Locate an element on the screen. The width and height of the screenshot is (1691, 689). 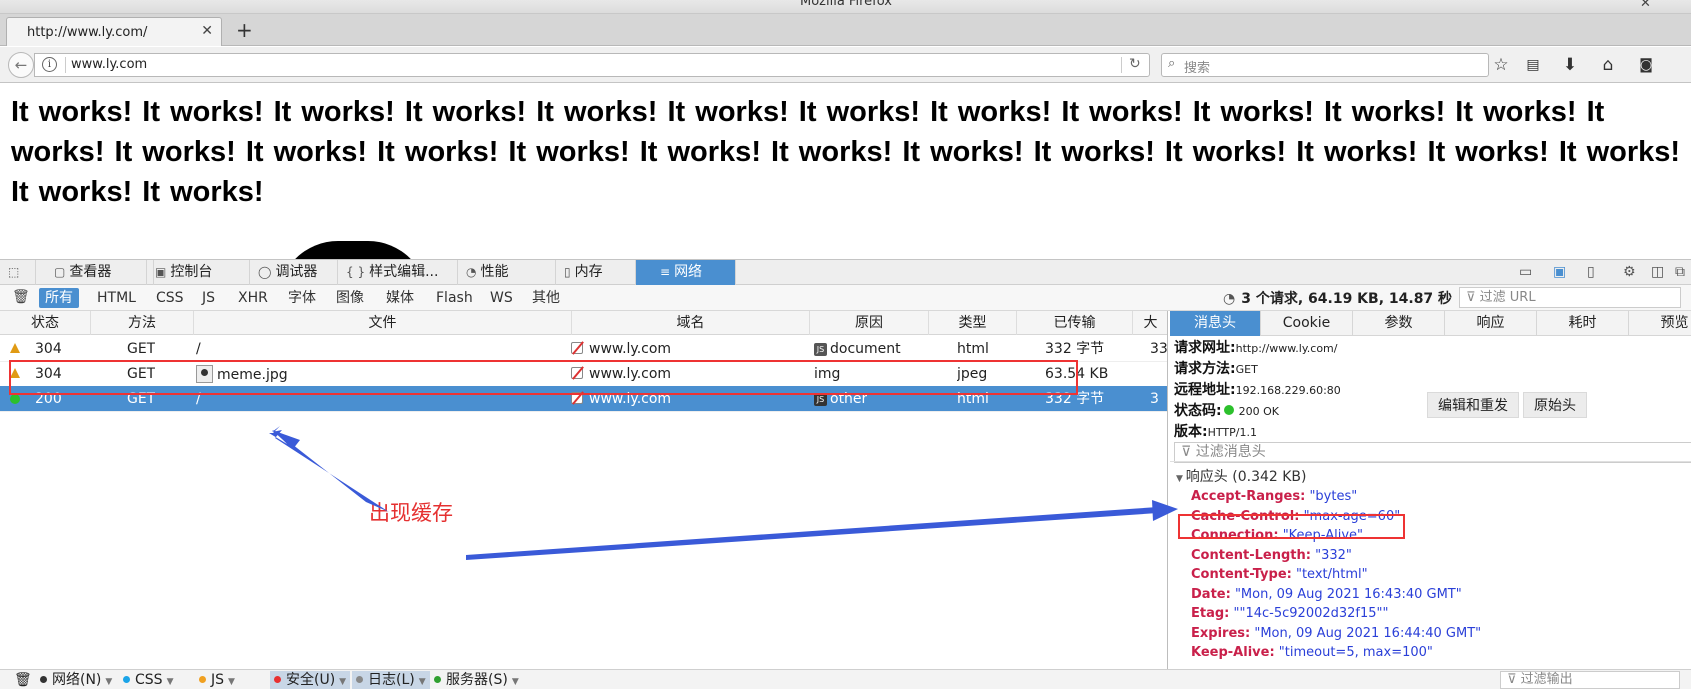
domain-value: www.ly.com is located at coordinates (630, 374).